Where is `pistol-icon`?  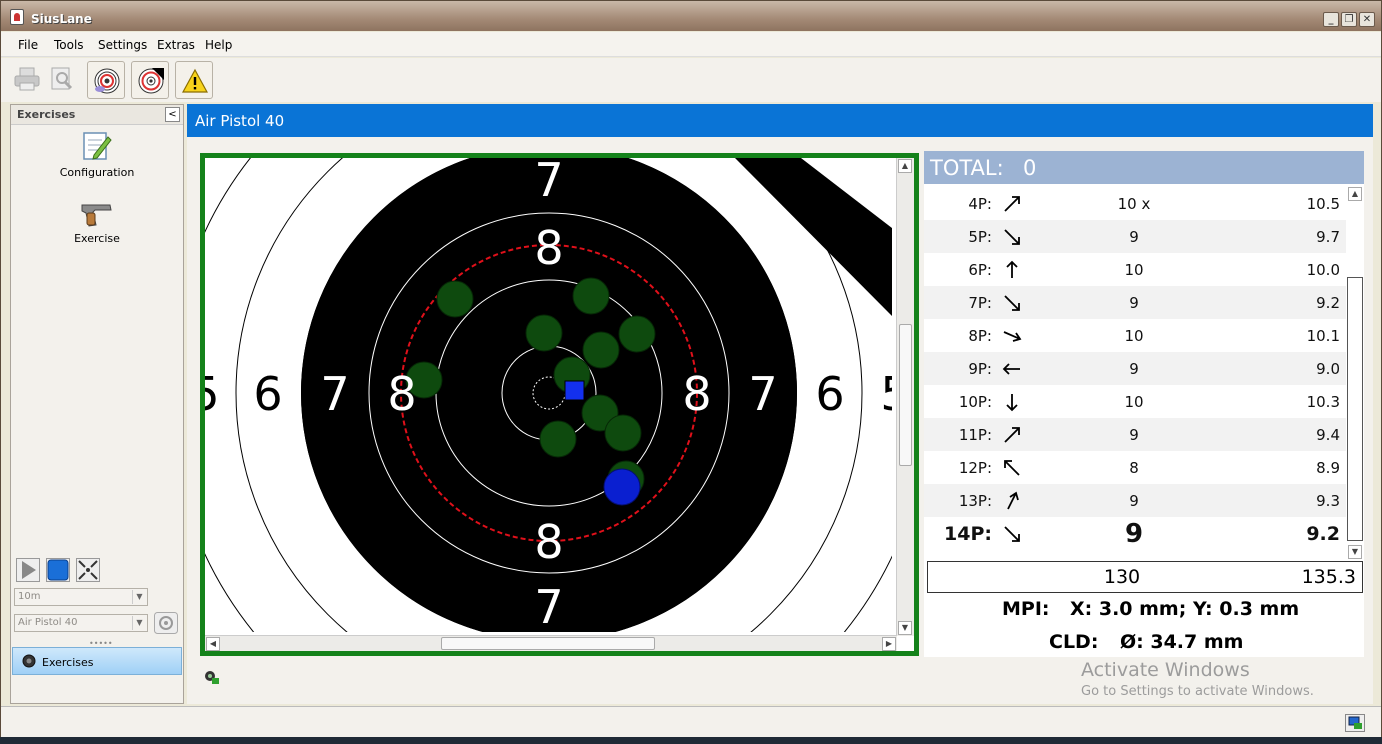 pistol-icon is located at coordinates (96, 215).